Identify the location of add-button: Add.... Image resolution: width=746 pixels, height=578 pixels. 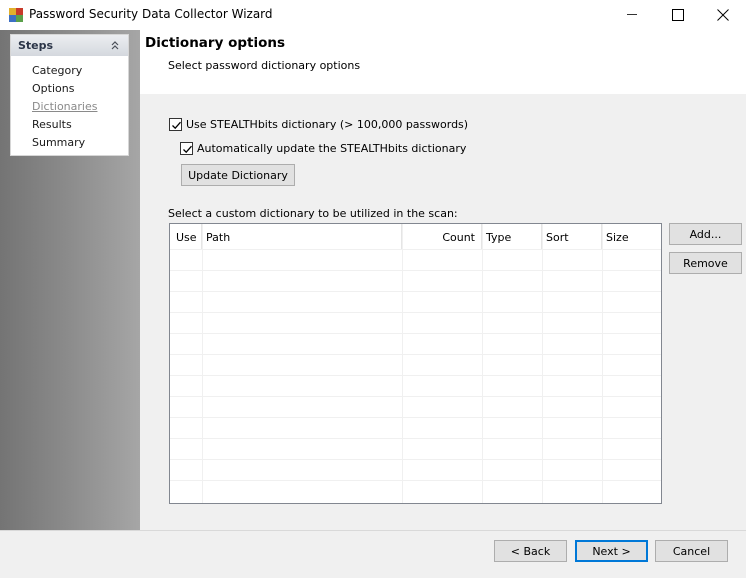
(705, 234).